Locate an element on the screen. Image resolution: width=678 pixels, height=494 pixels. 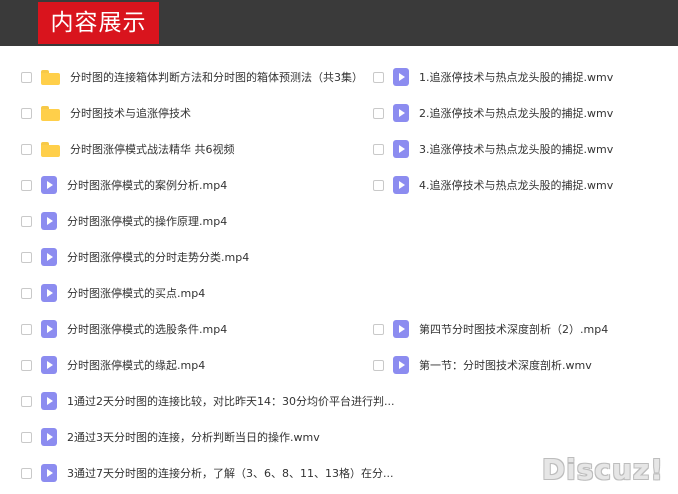
item-name: 分时图涨停模式战法精华 共6视频 is located at coordinates (152, 149).